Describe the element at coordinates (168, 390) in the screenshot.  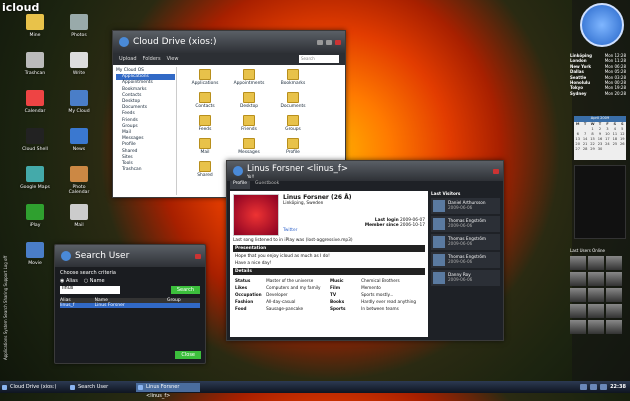
I see `task-profile: Linus Forsner <linus_f>` at that location.